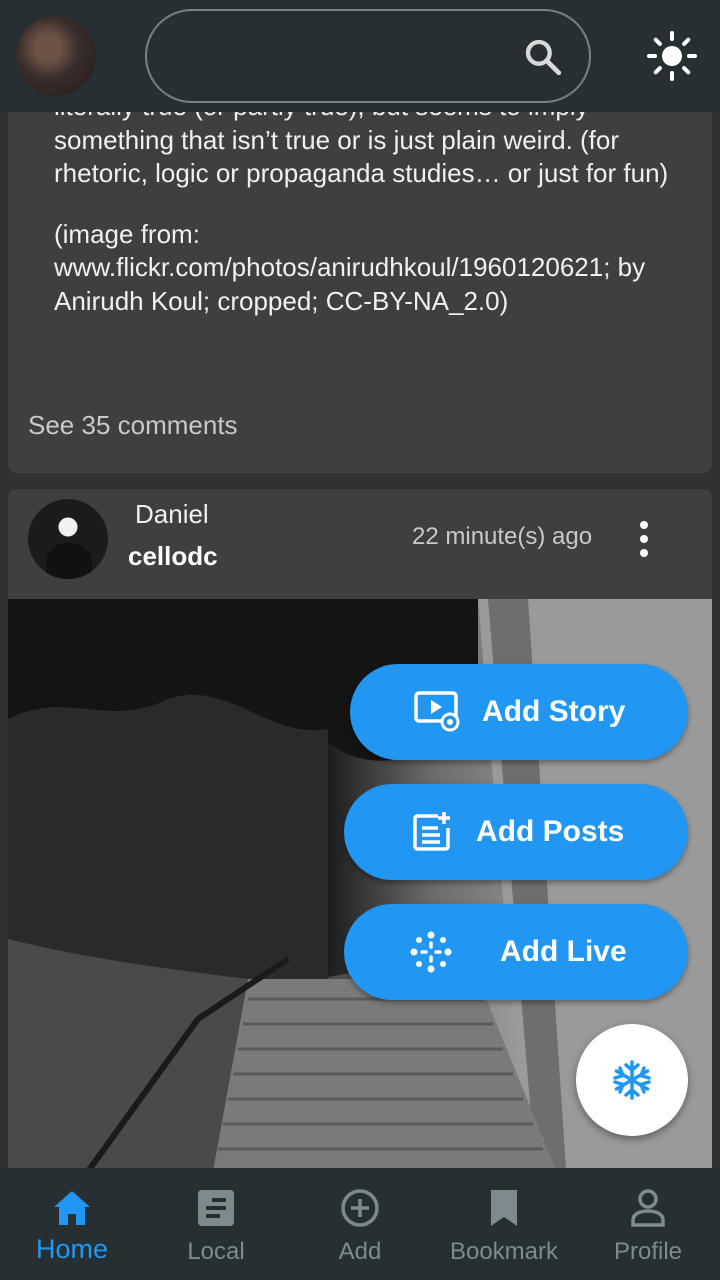 This screenshot has height=1280, width=720. I want to click on snowflake-icon, so click(632, 1080).